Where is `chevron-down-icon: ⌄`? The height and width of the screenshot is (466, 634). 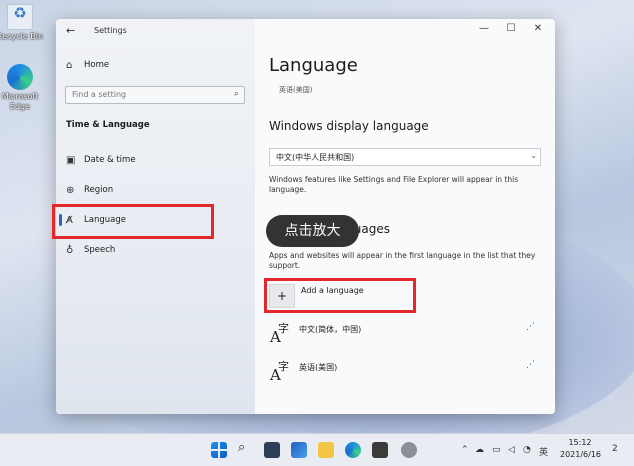 chevron-down-icon: ⌄ is located at coordinates (533, 155).